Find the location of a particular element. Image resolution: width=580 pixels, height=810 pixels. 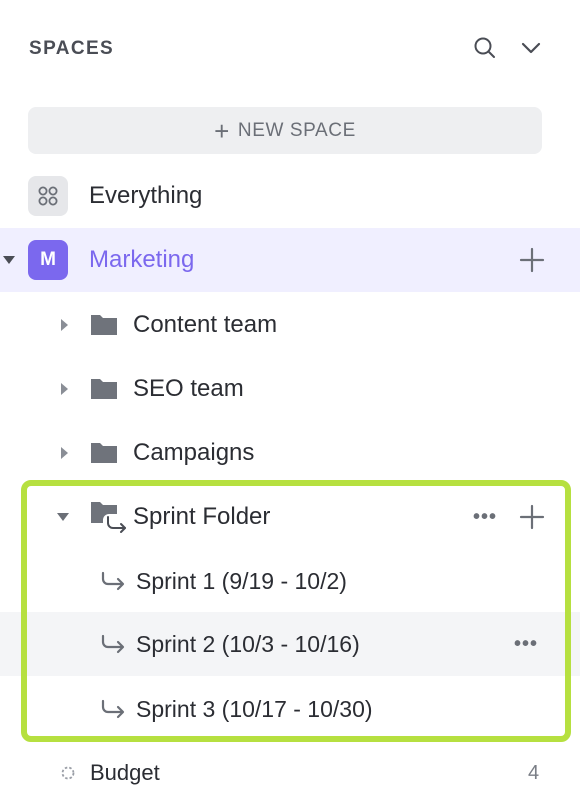

folder-item-seo-team: SEO team is located at coordinates (290, 389).